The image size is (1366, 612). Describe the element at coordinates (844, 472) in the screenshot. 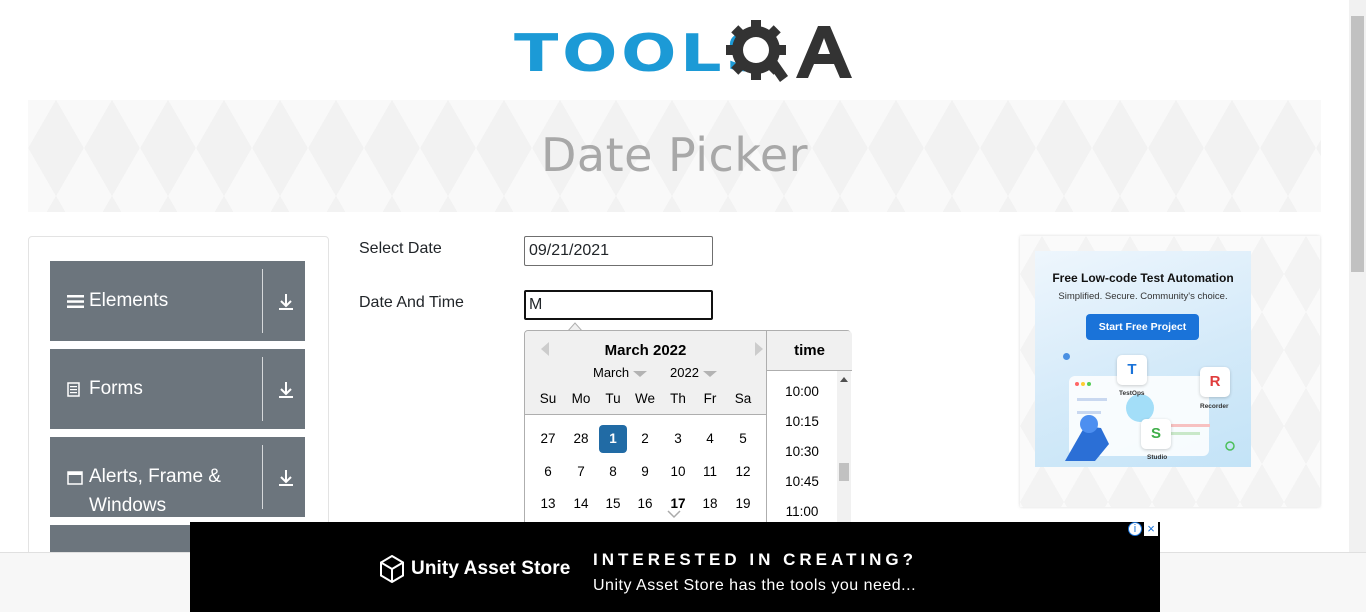

I see `scroll-thumb` at that location.